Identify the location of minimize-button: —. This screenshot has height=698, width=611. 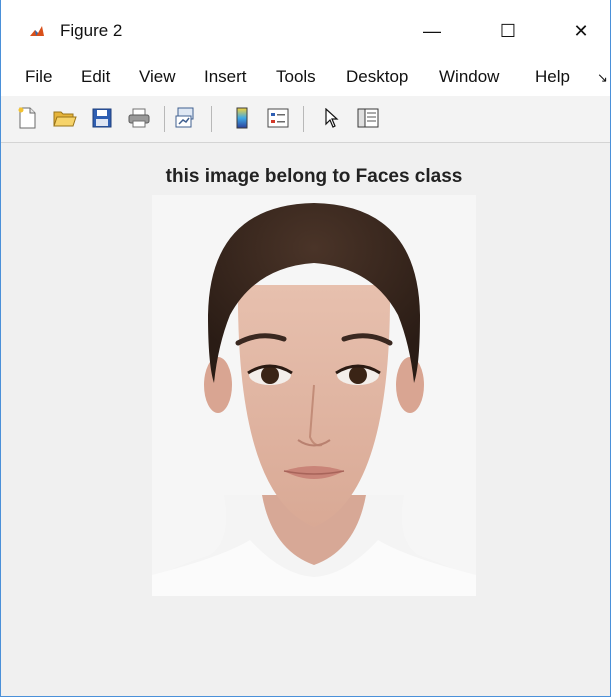
(432, 31).